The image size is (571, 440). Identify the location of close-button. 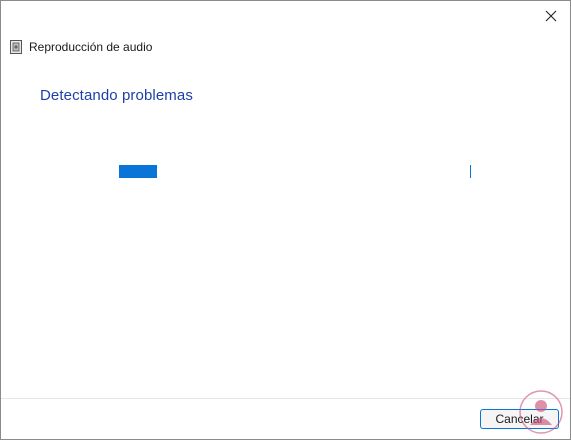
(551, 16).